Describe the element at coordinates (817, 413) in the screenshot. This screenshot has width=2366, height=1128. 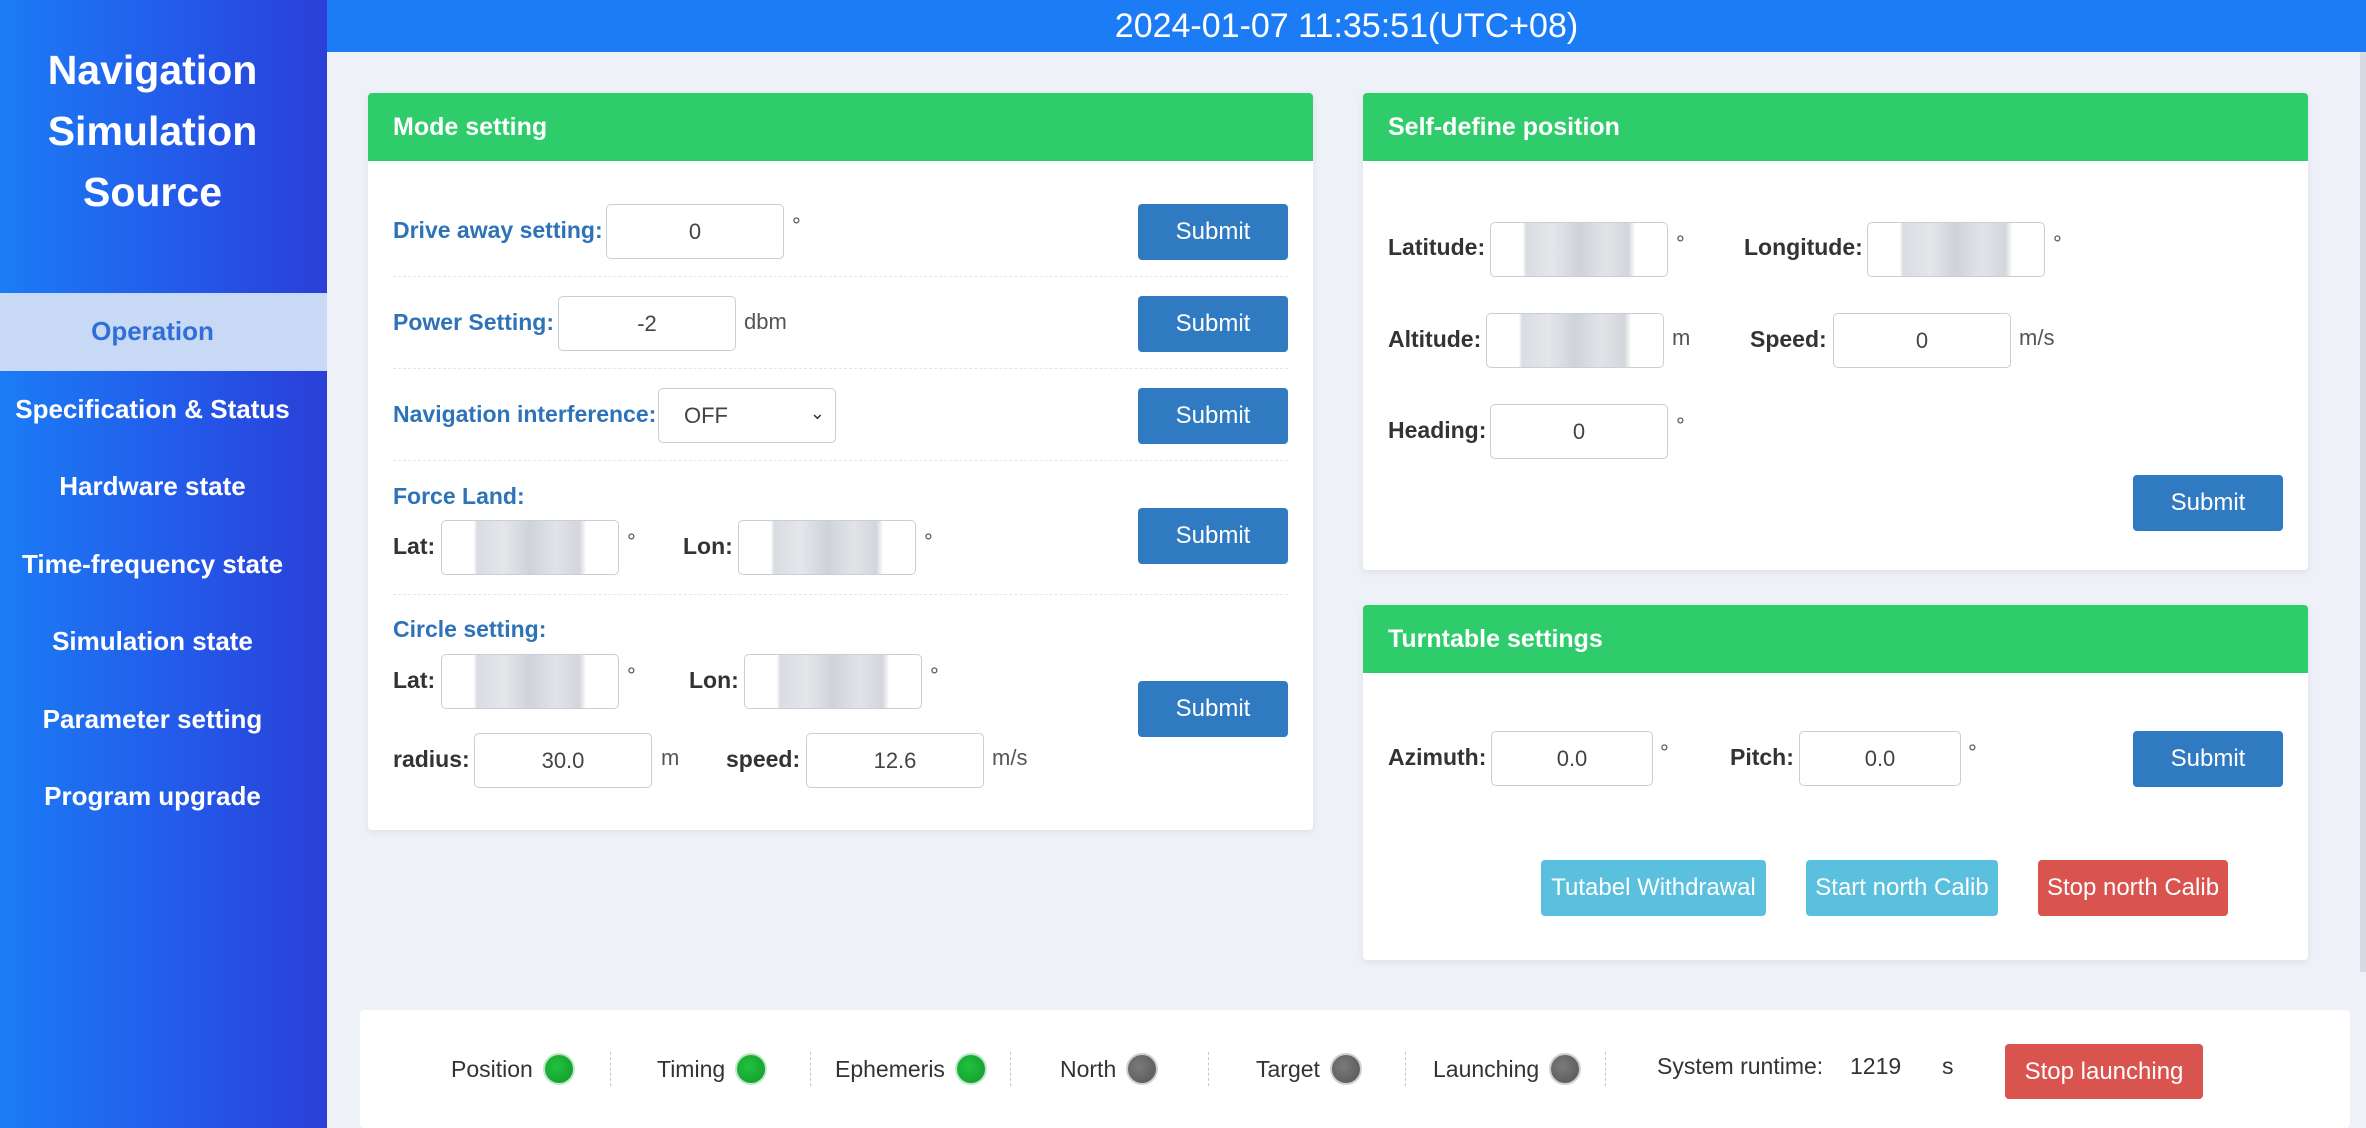
I see `chevron-down-icon: ⌄` at that location.